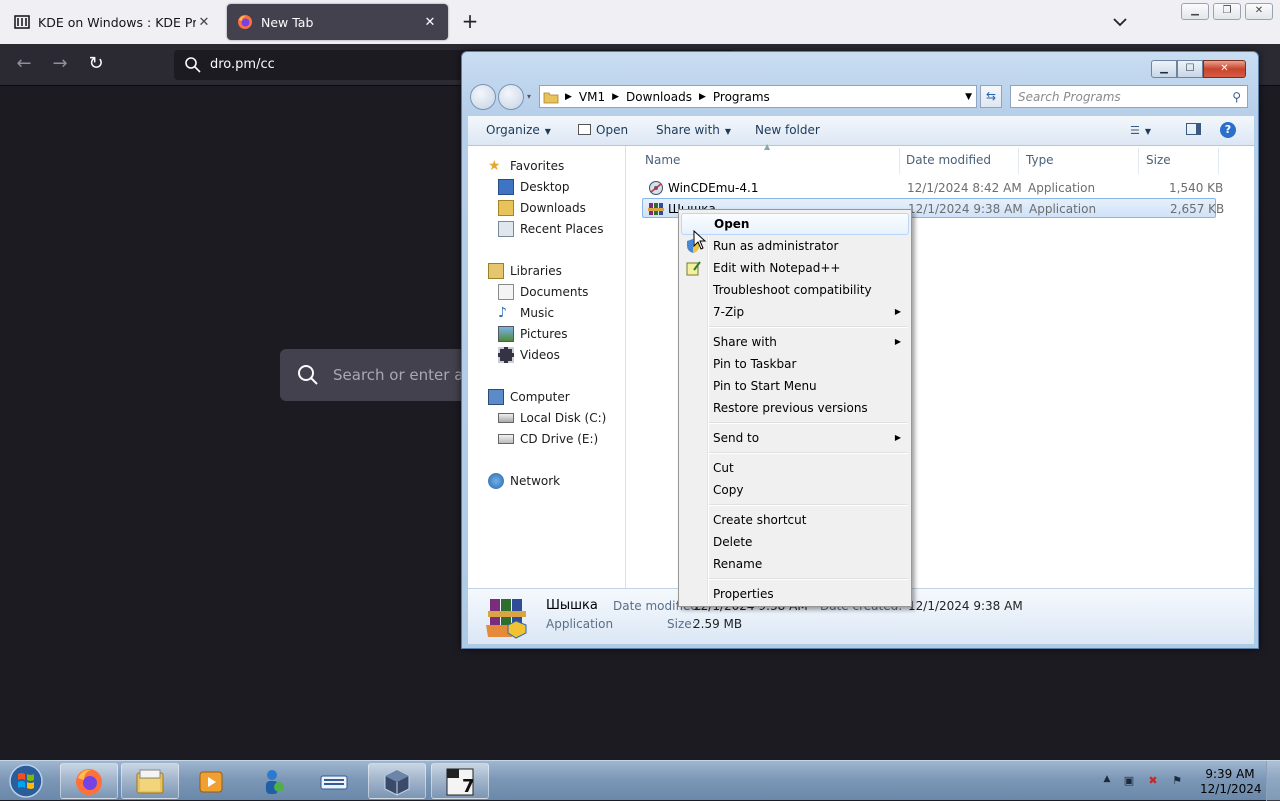 This screenshot has width=1280, height=801. What do you see at coordinates (765, 386) in the screenshot?
I see `menu-item-label: Pin to Start Menu` at bounding box center [765, 386].